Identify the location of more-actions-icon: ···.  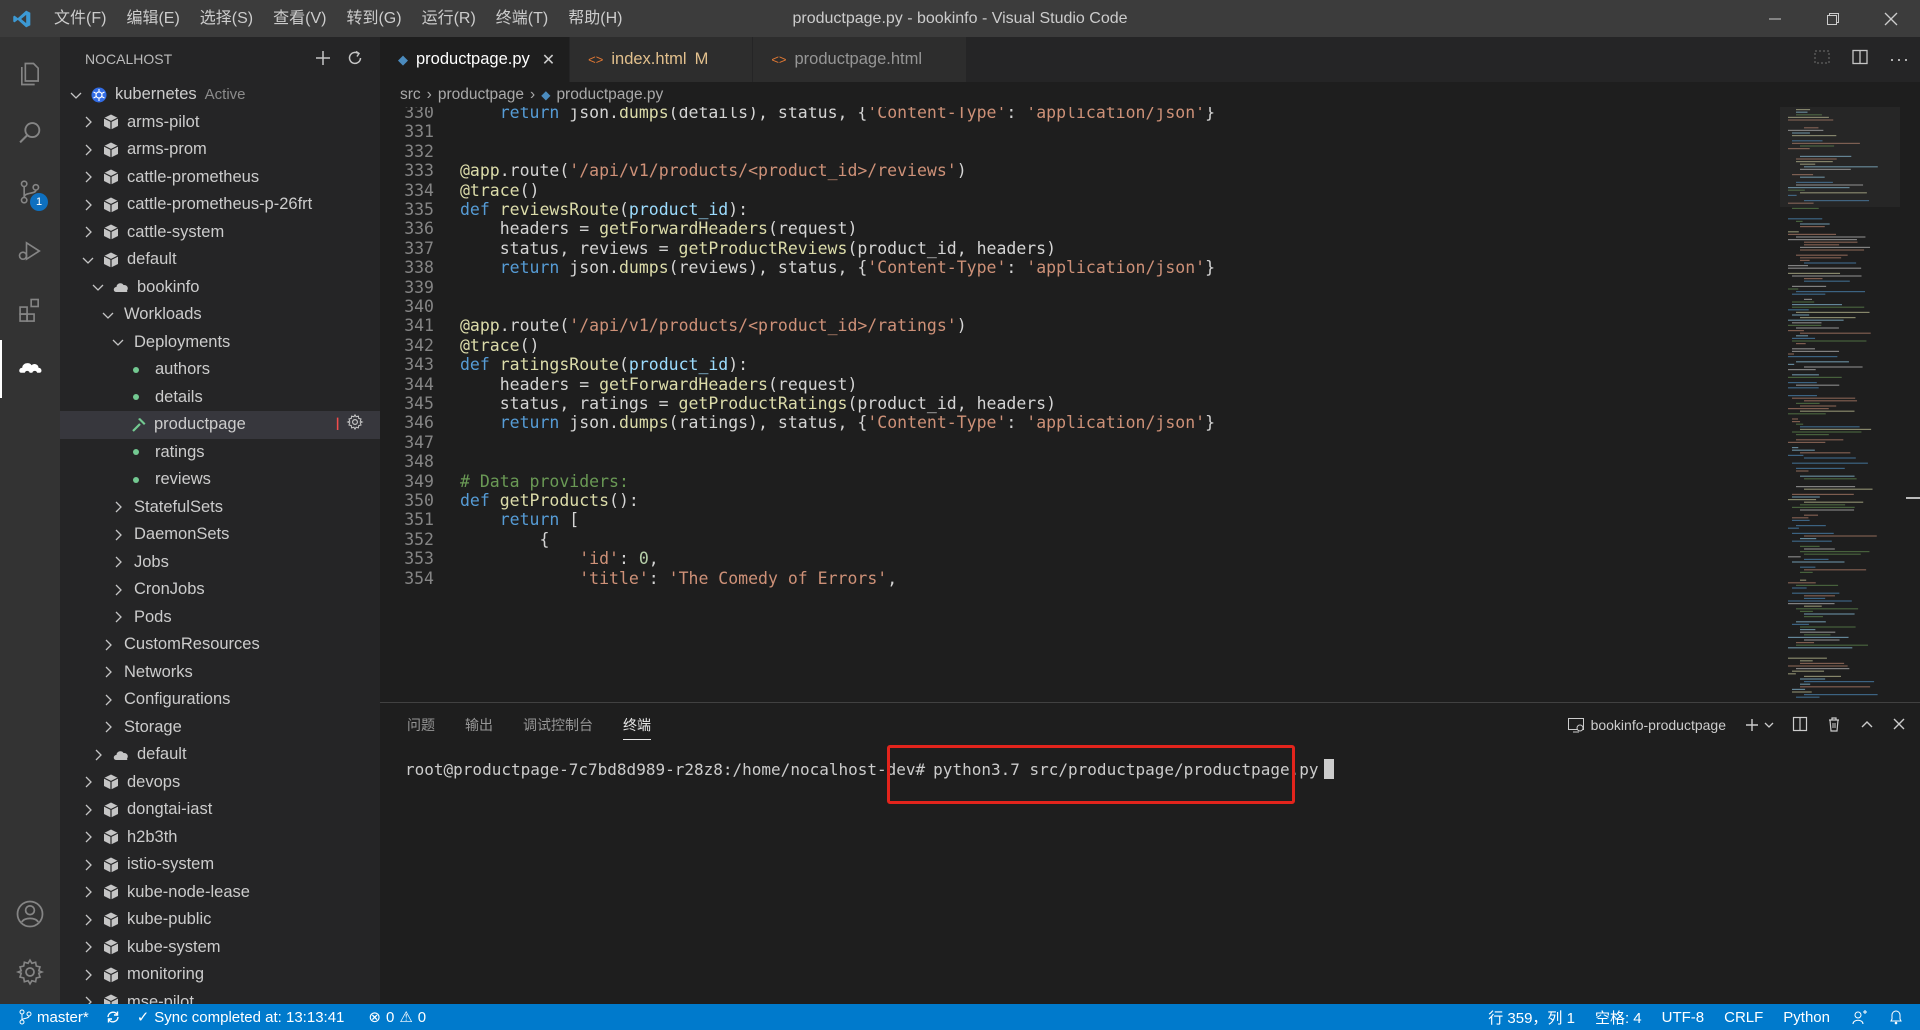
(1899, 59).